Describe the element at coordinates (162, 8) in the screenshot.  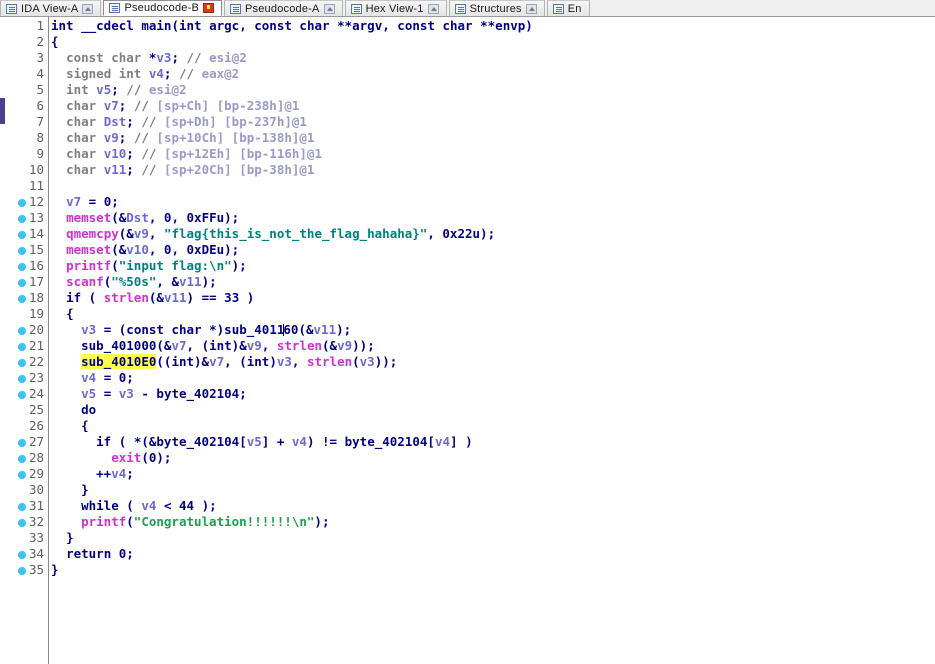
I see `tab-pseudocode-b: Pseudocode-B` at that location.